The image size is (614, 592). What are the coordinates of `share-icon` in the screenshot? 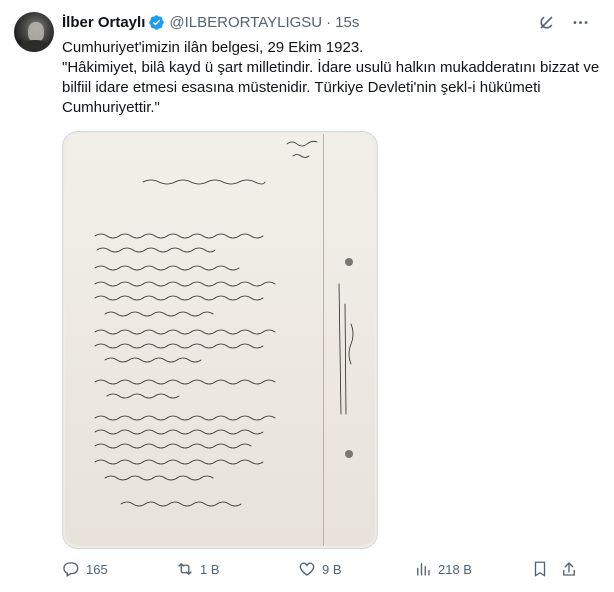 It's located at (569, 569).